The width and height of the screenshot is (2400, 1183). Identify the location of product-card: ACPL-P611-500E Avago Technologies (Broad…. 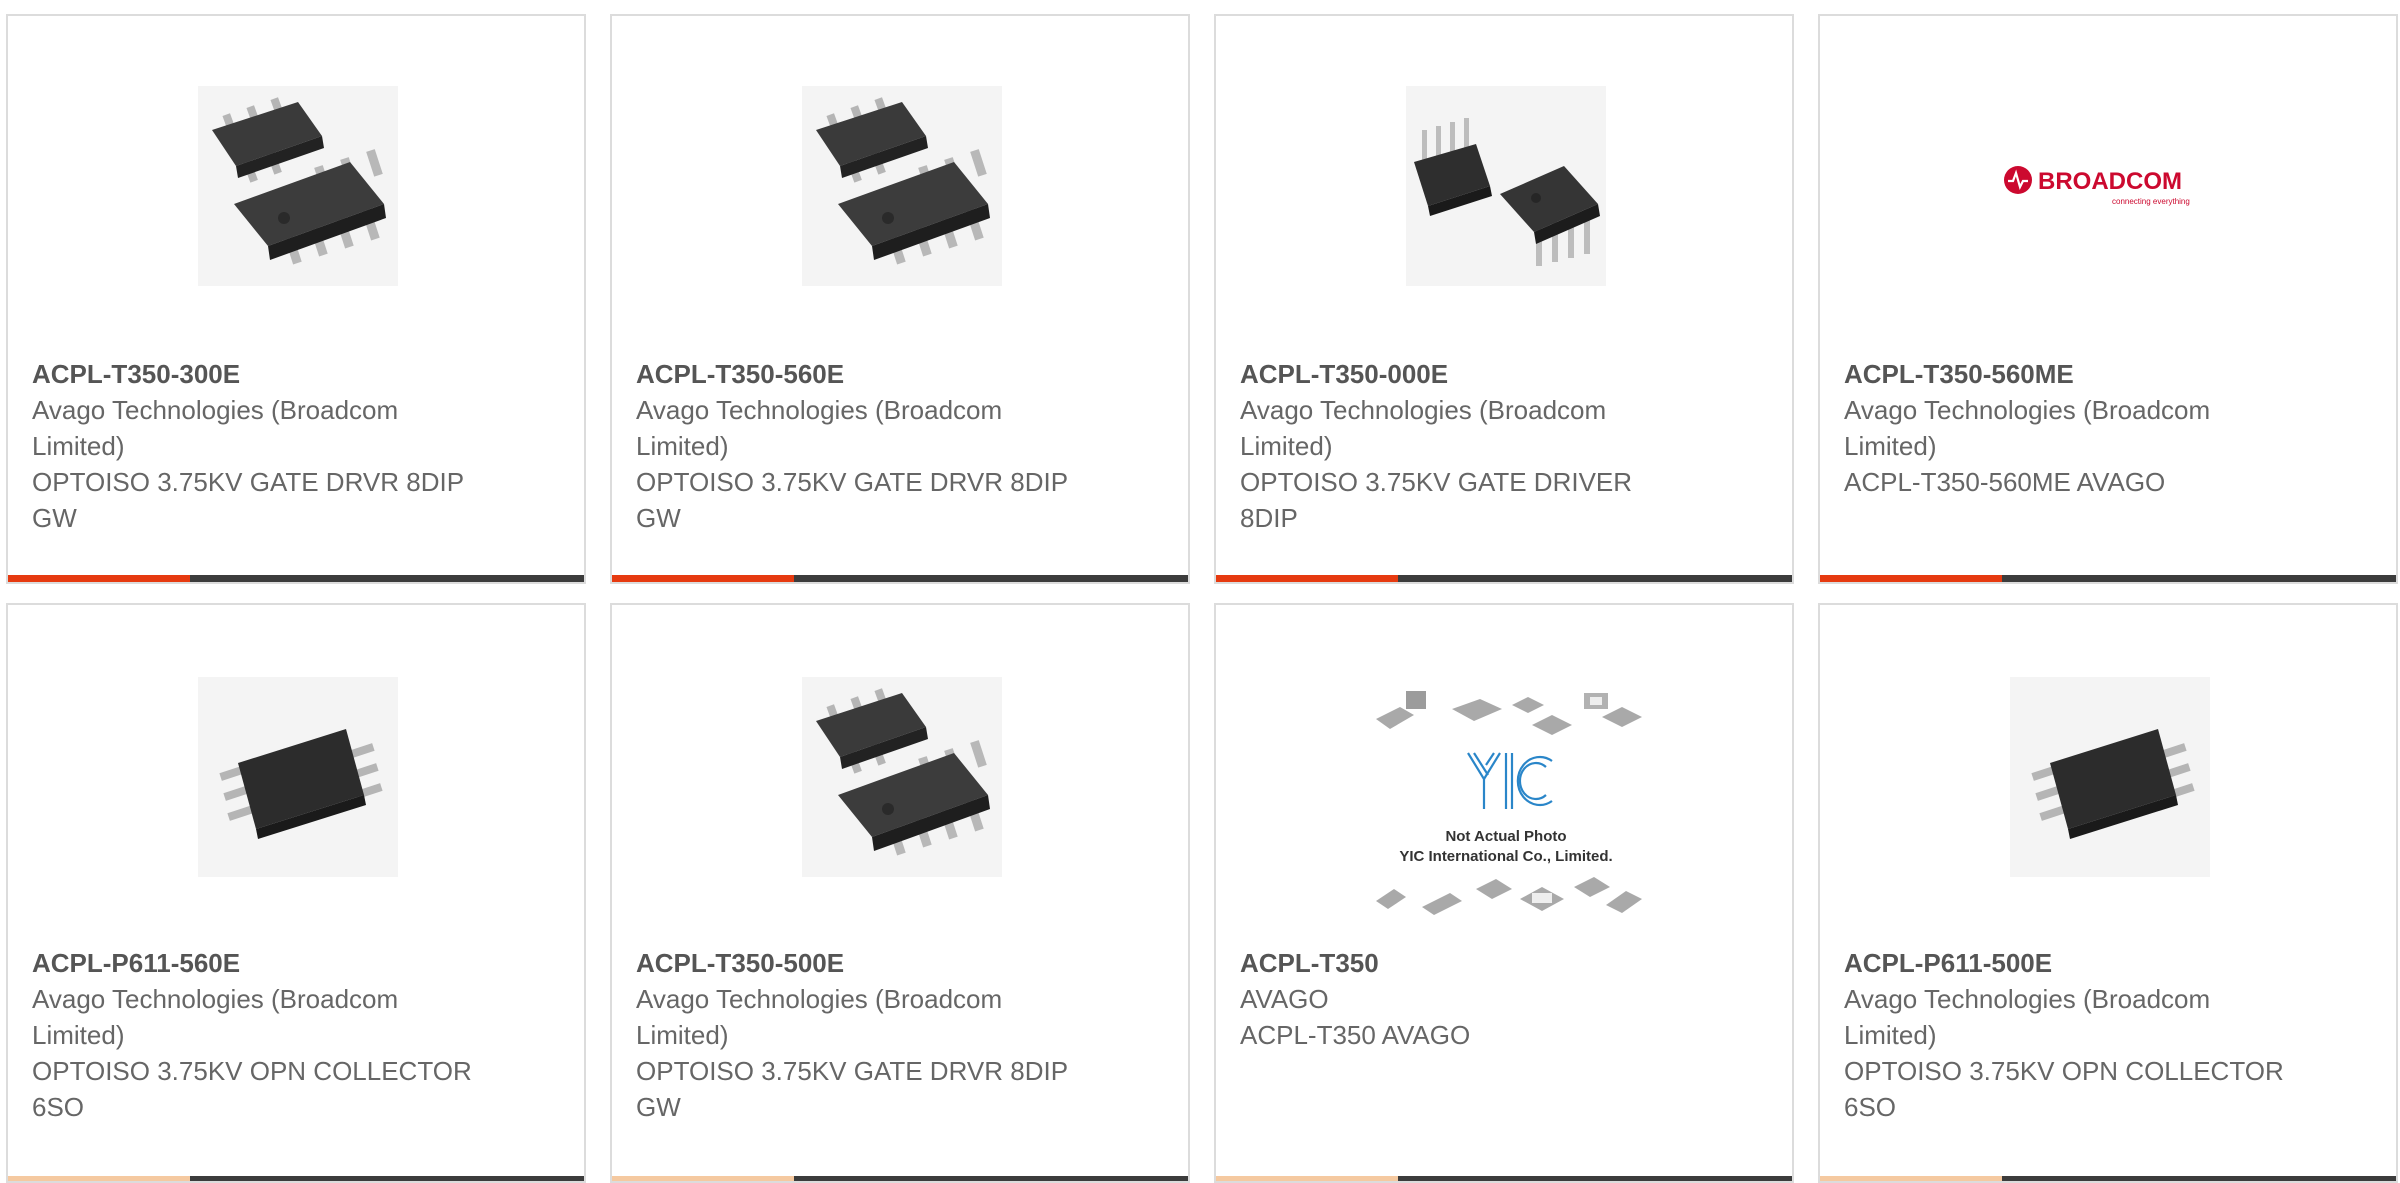
(2108, 893).